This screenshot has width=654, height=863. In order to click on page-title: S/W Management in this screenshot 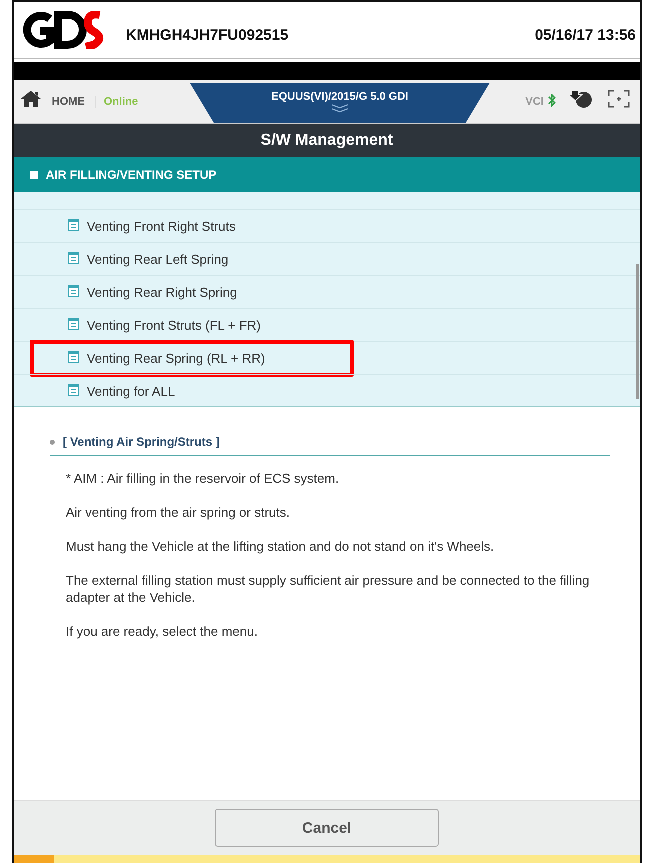, I will do `click(327, 140)`.